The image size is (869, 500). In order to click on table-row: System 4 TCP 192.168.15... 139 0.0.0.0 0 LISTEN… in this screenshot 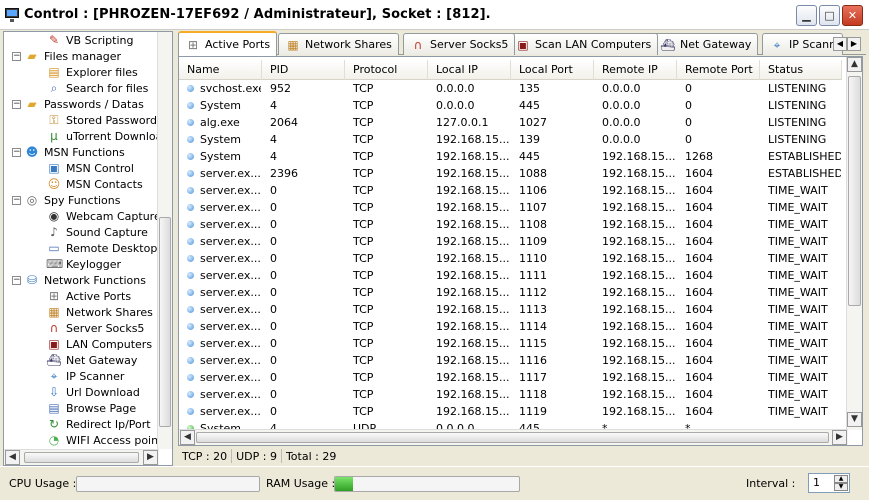, I will do `click(510, 139)`.